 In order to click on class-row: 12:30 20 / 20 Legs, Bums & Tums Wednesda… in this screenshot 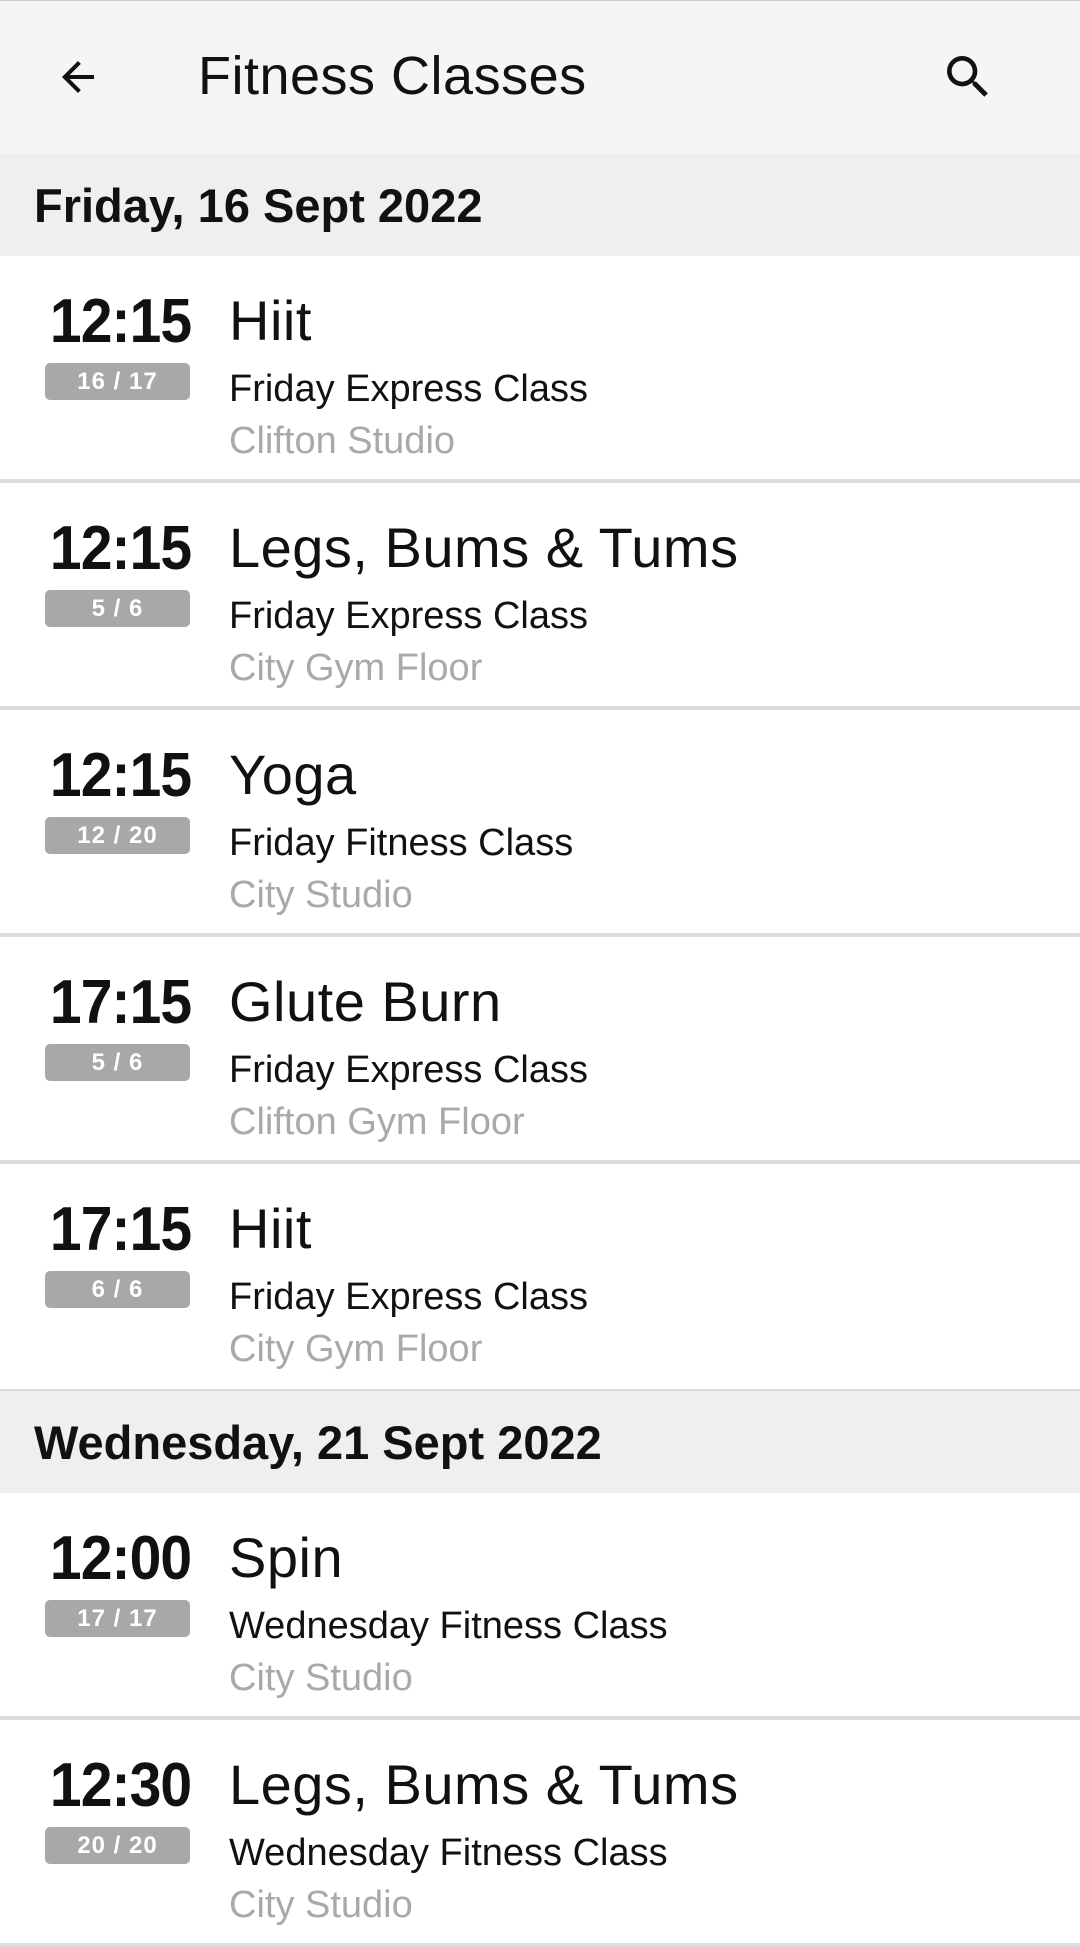, I will do `click(540, 1833)`.